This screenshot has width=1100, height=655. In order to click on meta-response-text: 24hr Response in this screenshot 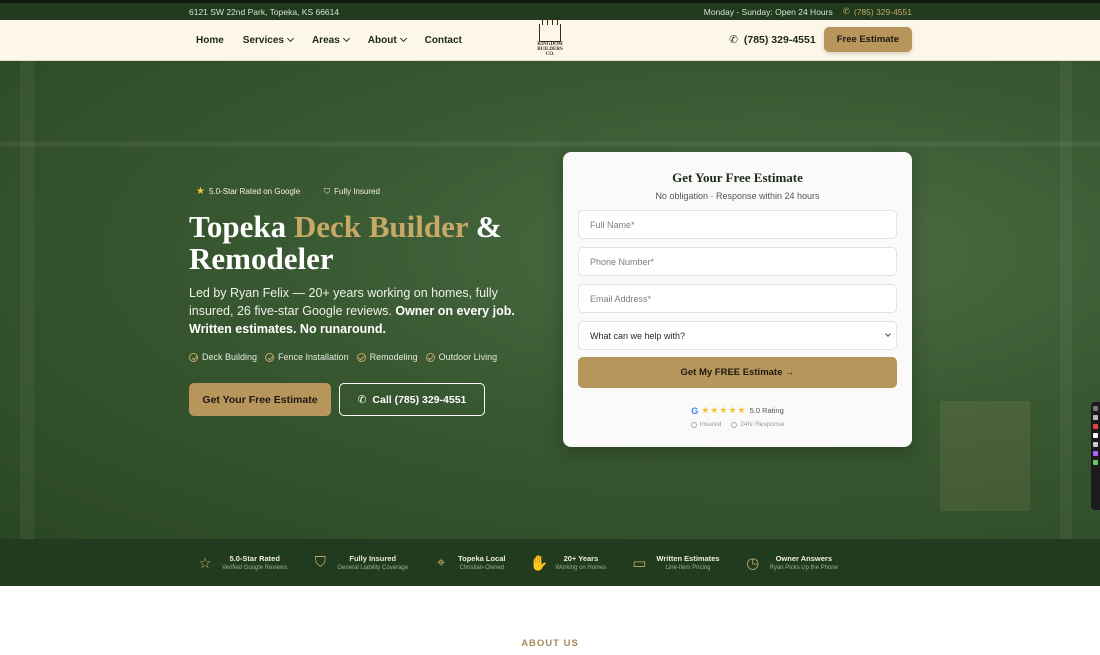, I will do `click(762, 424)`.